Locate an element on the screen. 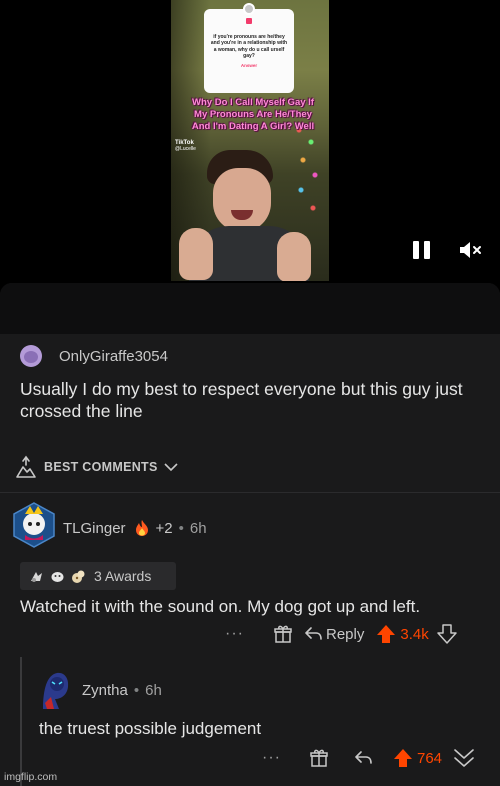 Image resolution: width=500 pixels, height=786 pixels. divider is located at coordinates (250, 492).